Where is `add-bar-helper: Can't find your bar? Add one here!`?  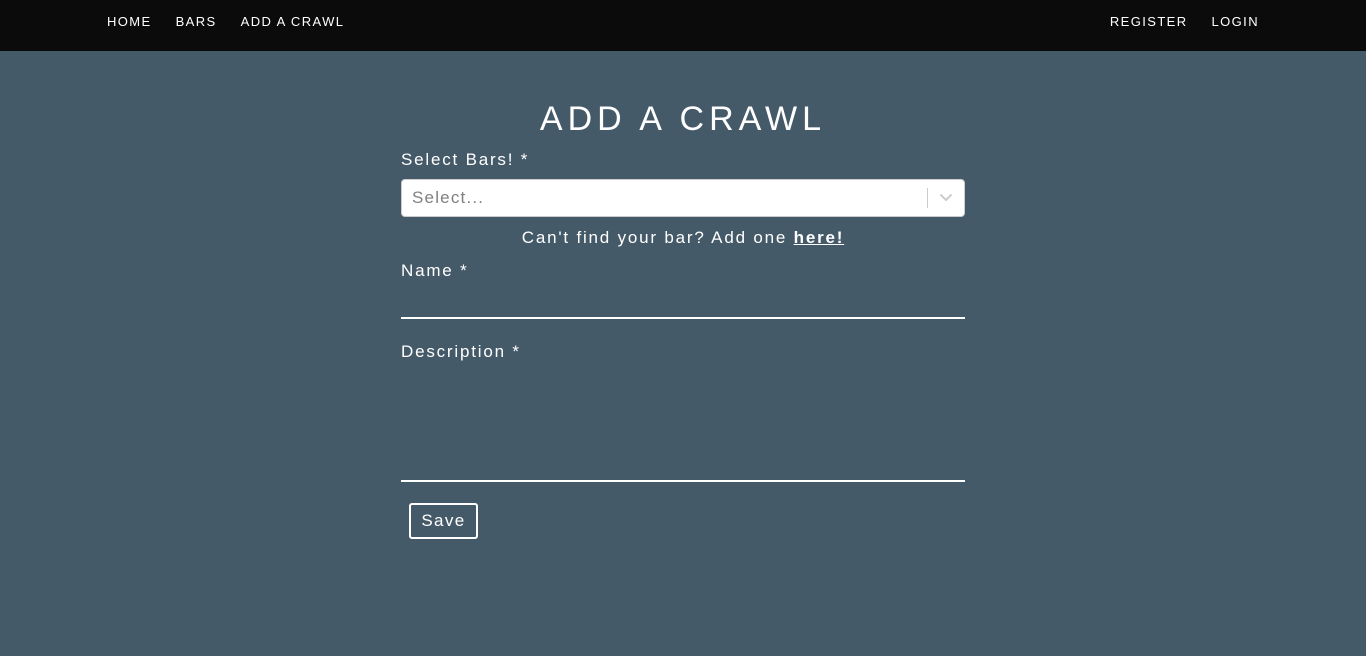
add-bar-helper: Can't find your bar? Add one here! is located at coordinates (683, 238).